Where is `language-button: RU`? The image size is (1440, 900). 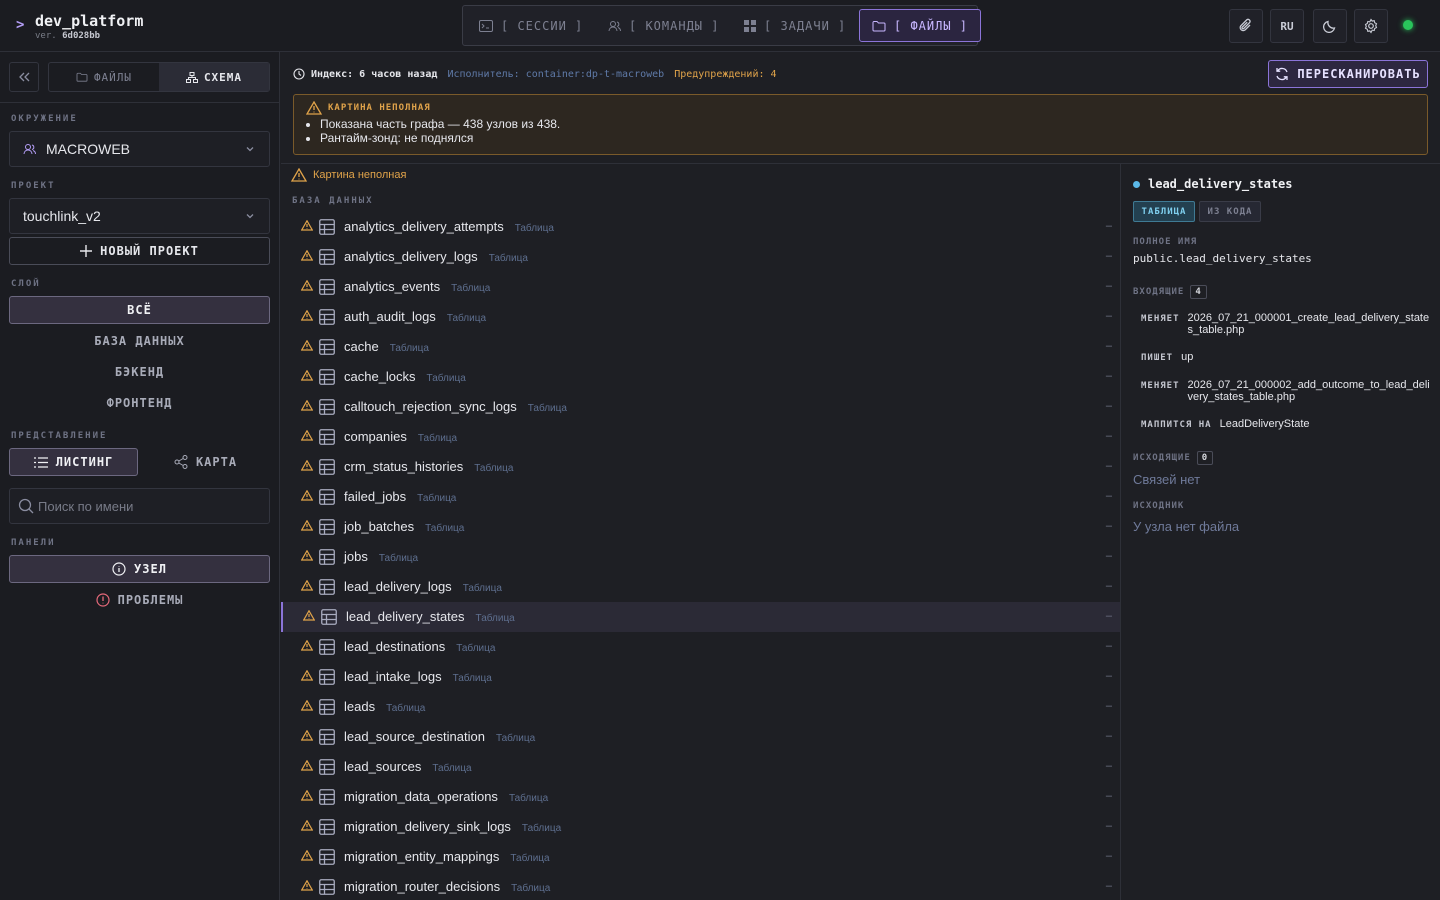
language-button: RU is located at coordinates (1287, 26).